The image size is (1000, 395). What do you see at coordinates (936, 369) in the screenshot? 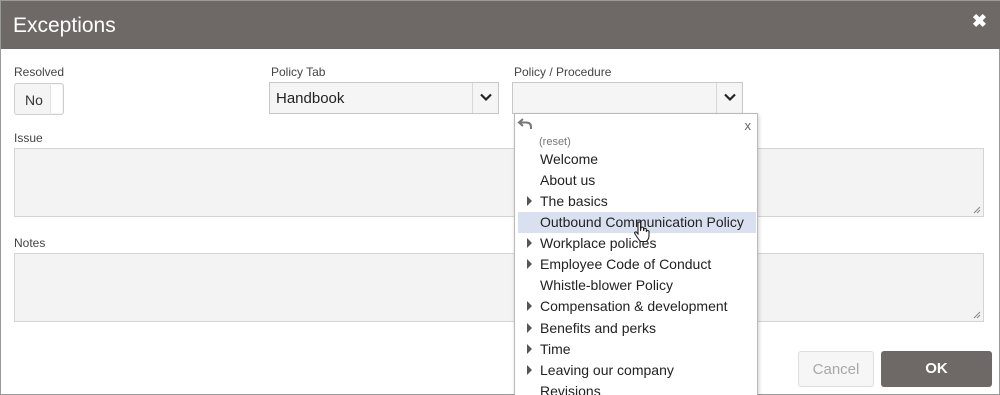
I see `ok-button: OK` at bounding box center [936, 369].